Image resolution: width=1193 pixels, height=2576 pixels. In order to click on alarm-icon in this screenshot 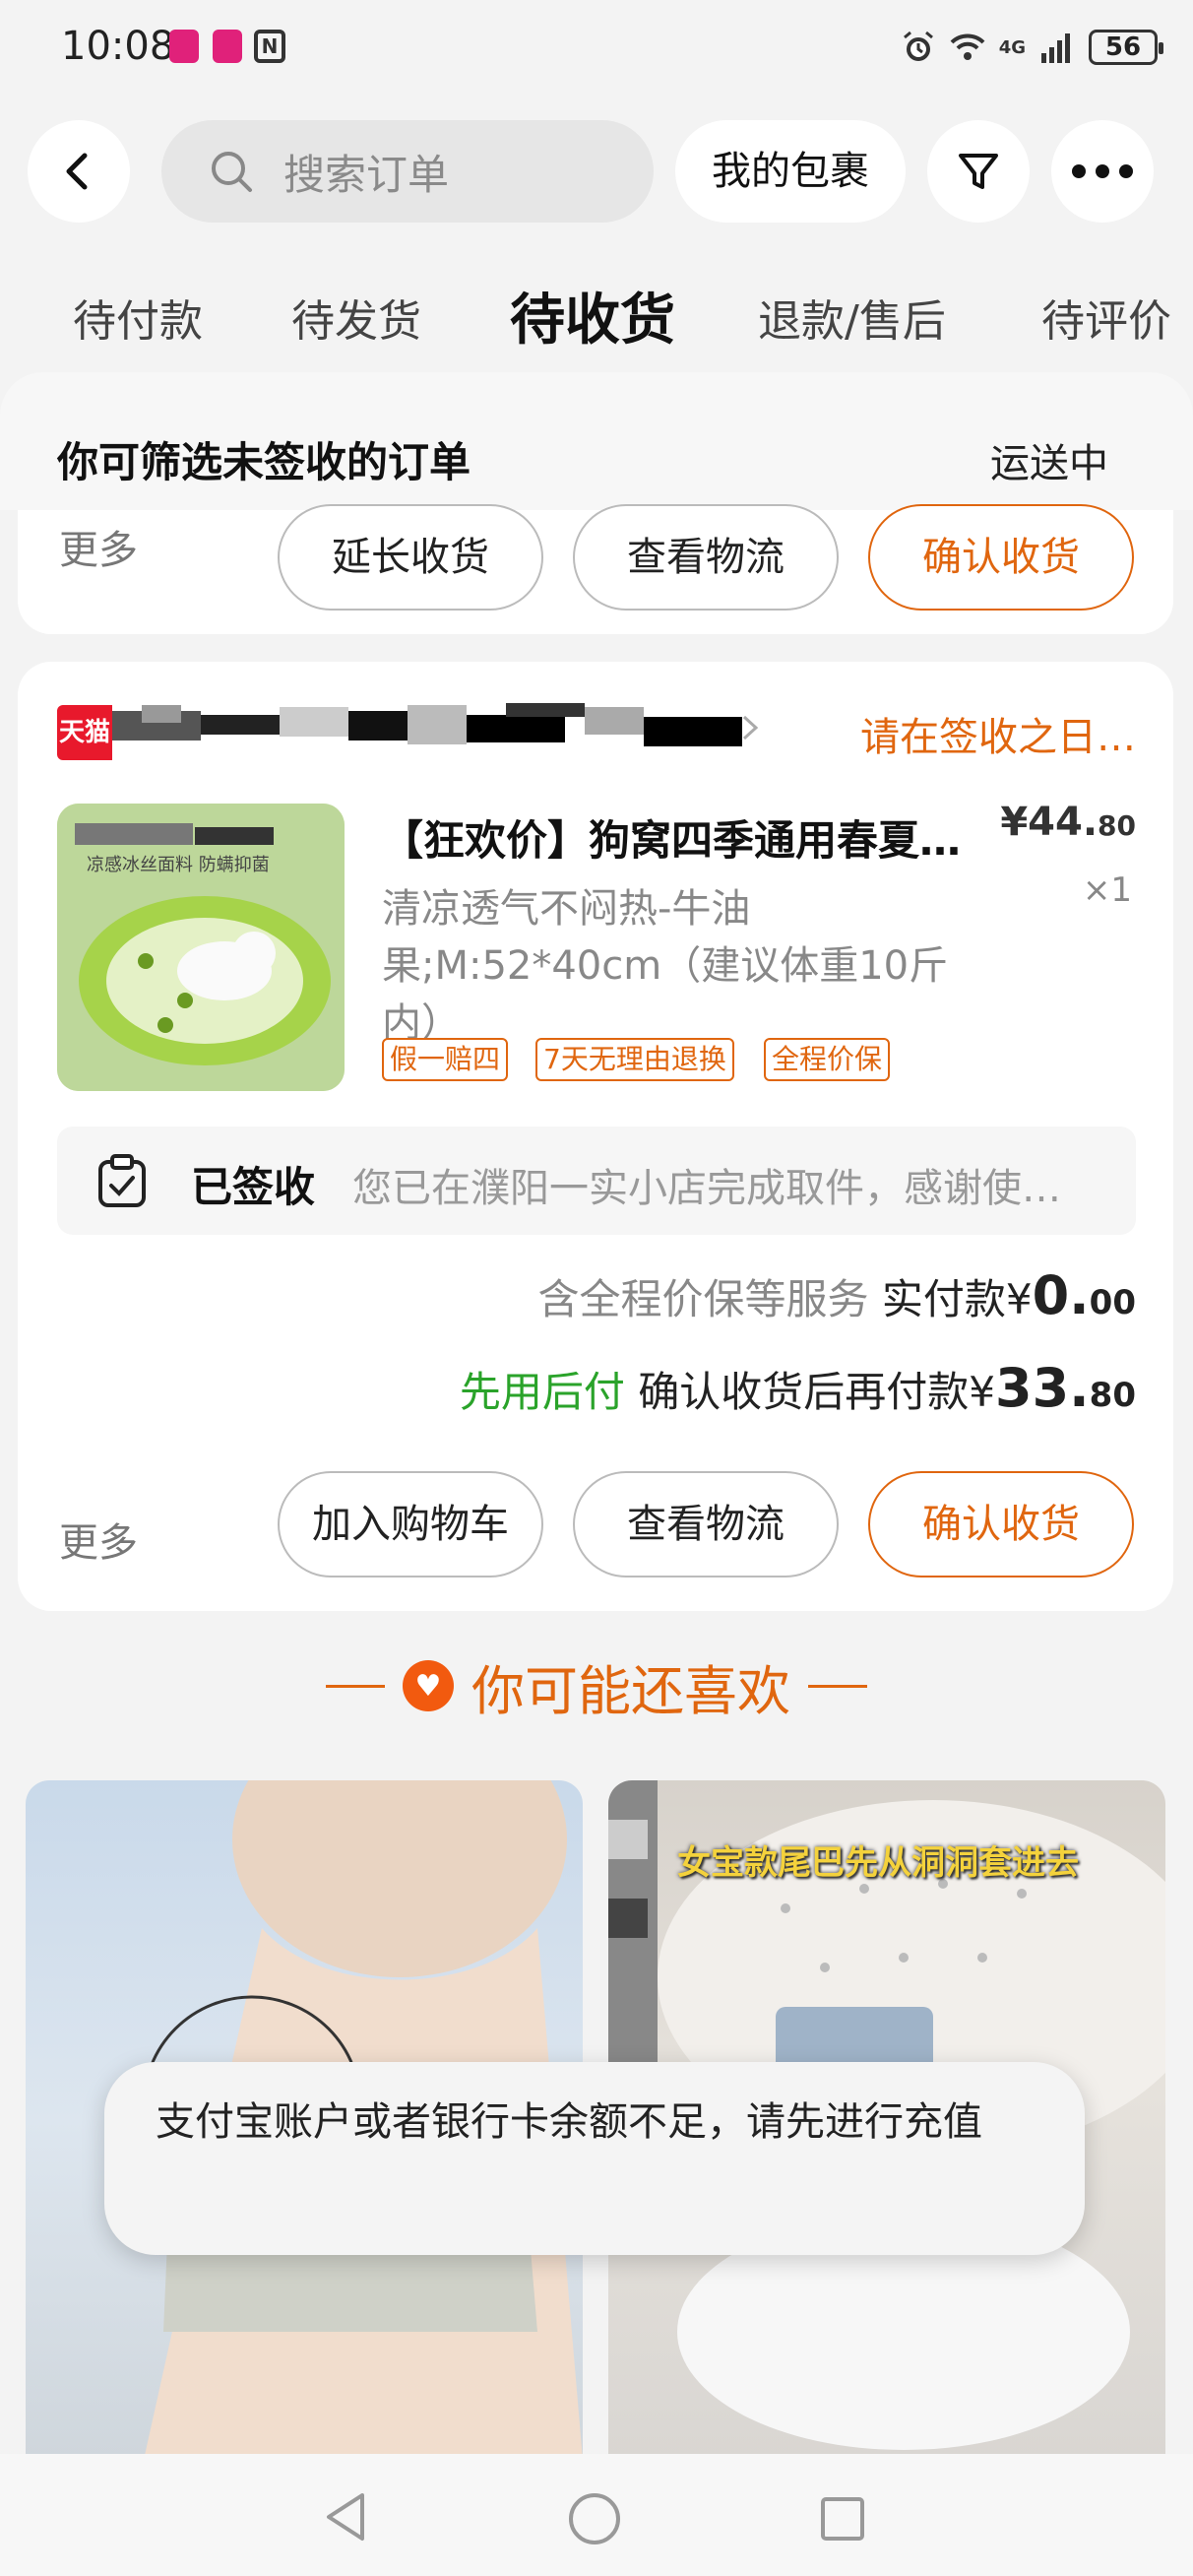, I will do `click(918, 46)`.